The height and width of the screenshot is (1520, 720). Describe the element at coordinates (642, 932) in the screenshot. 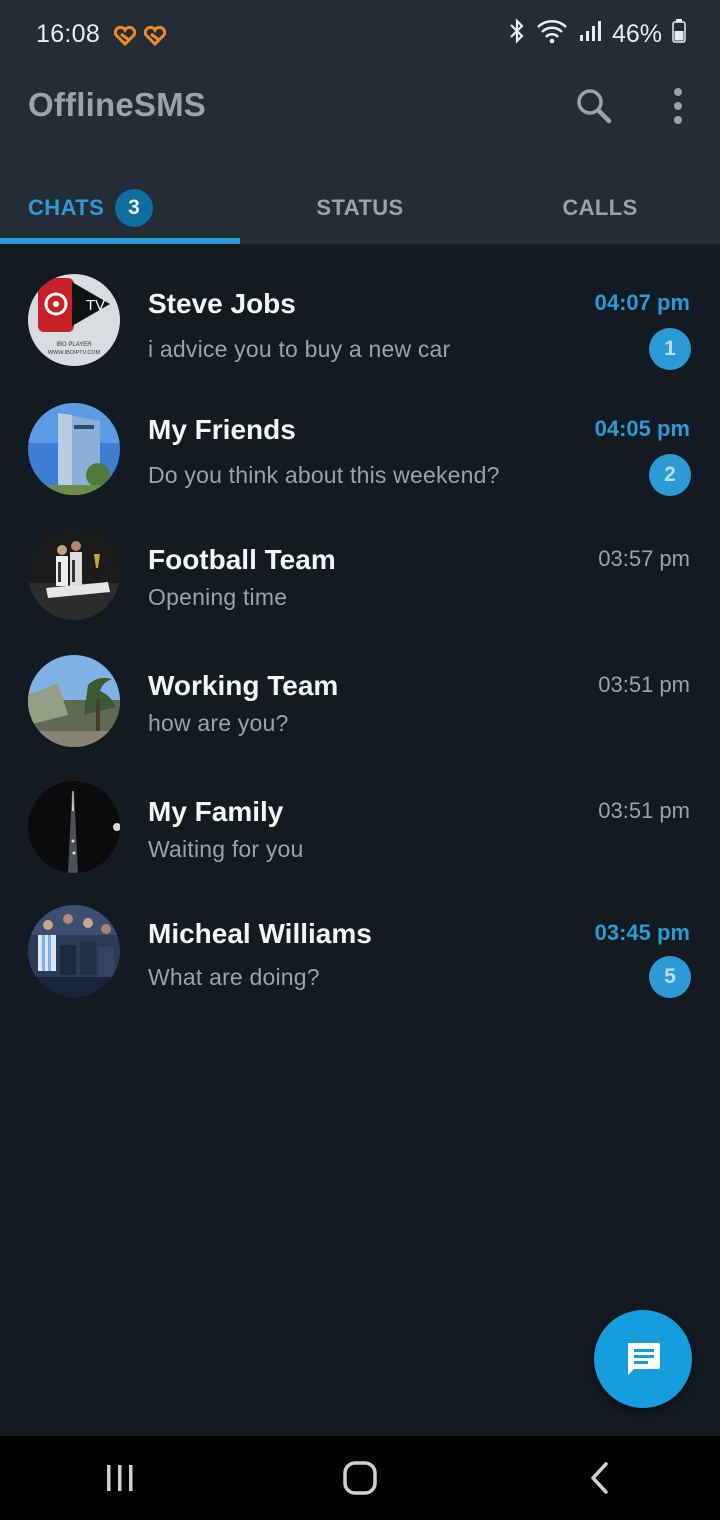

I see `chat-time: 03:45 pm` at that location.